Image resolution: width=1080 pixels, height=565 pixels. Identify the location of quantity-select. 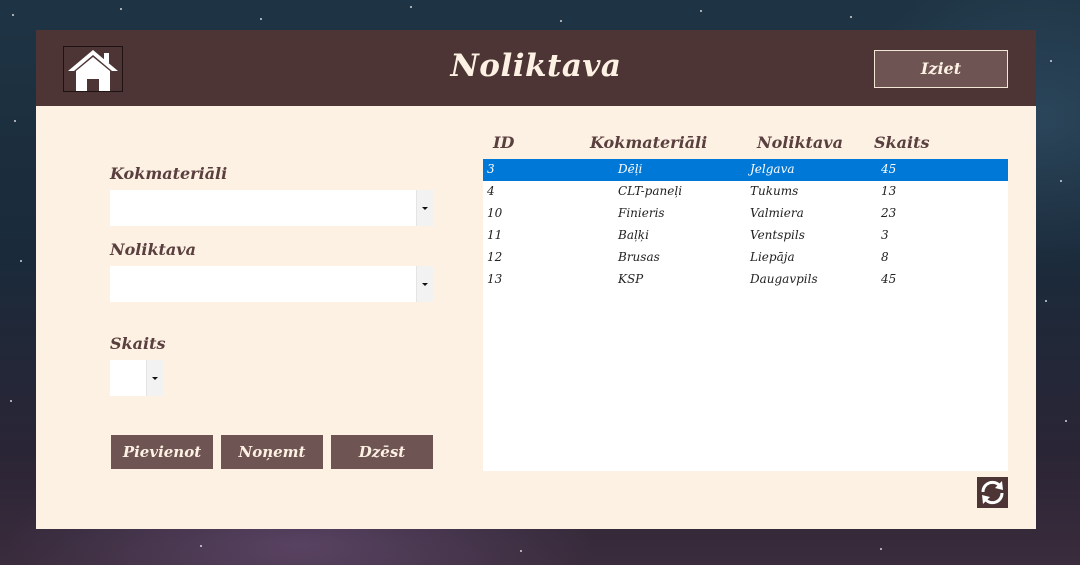
(136, 378).